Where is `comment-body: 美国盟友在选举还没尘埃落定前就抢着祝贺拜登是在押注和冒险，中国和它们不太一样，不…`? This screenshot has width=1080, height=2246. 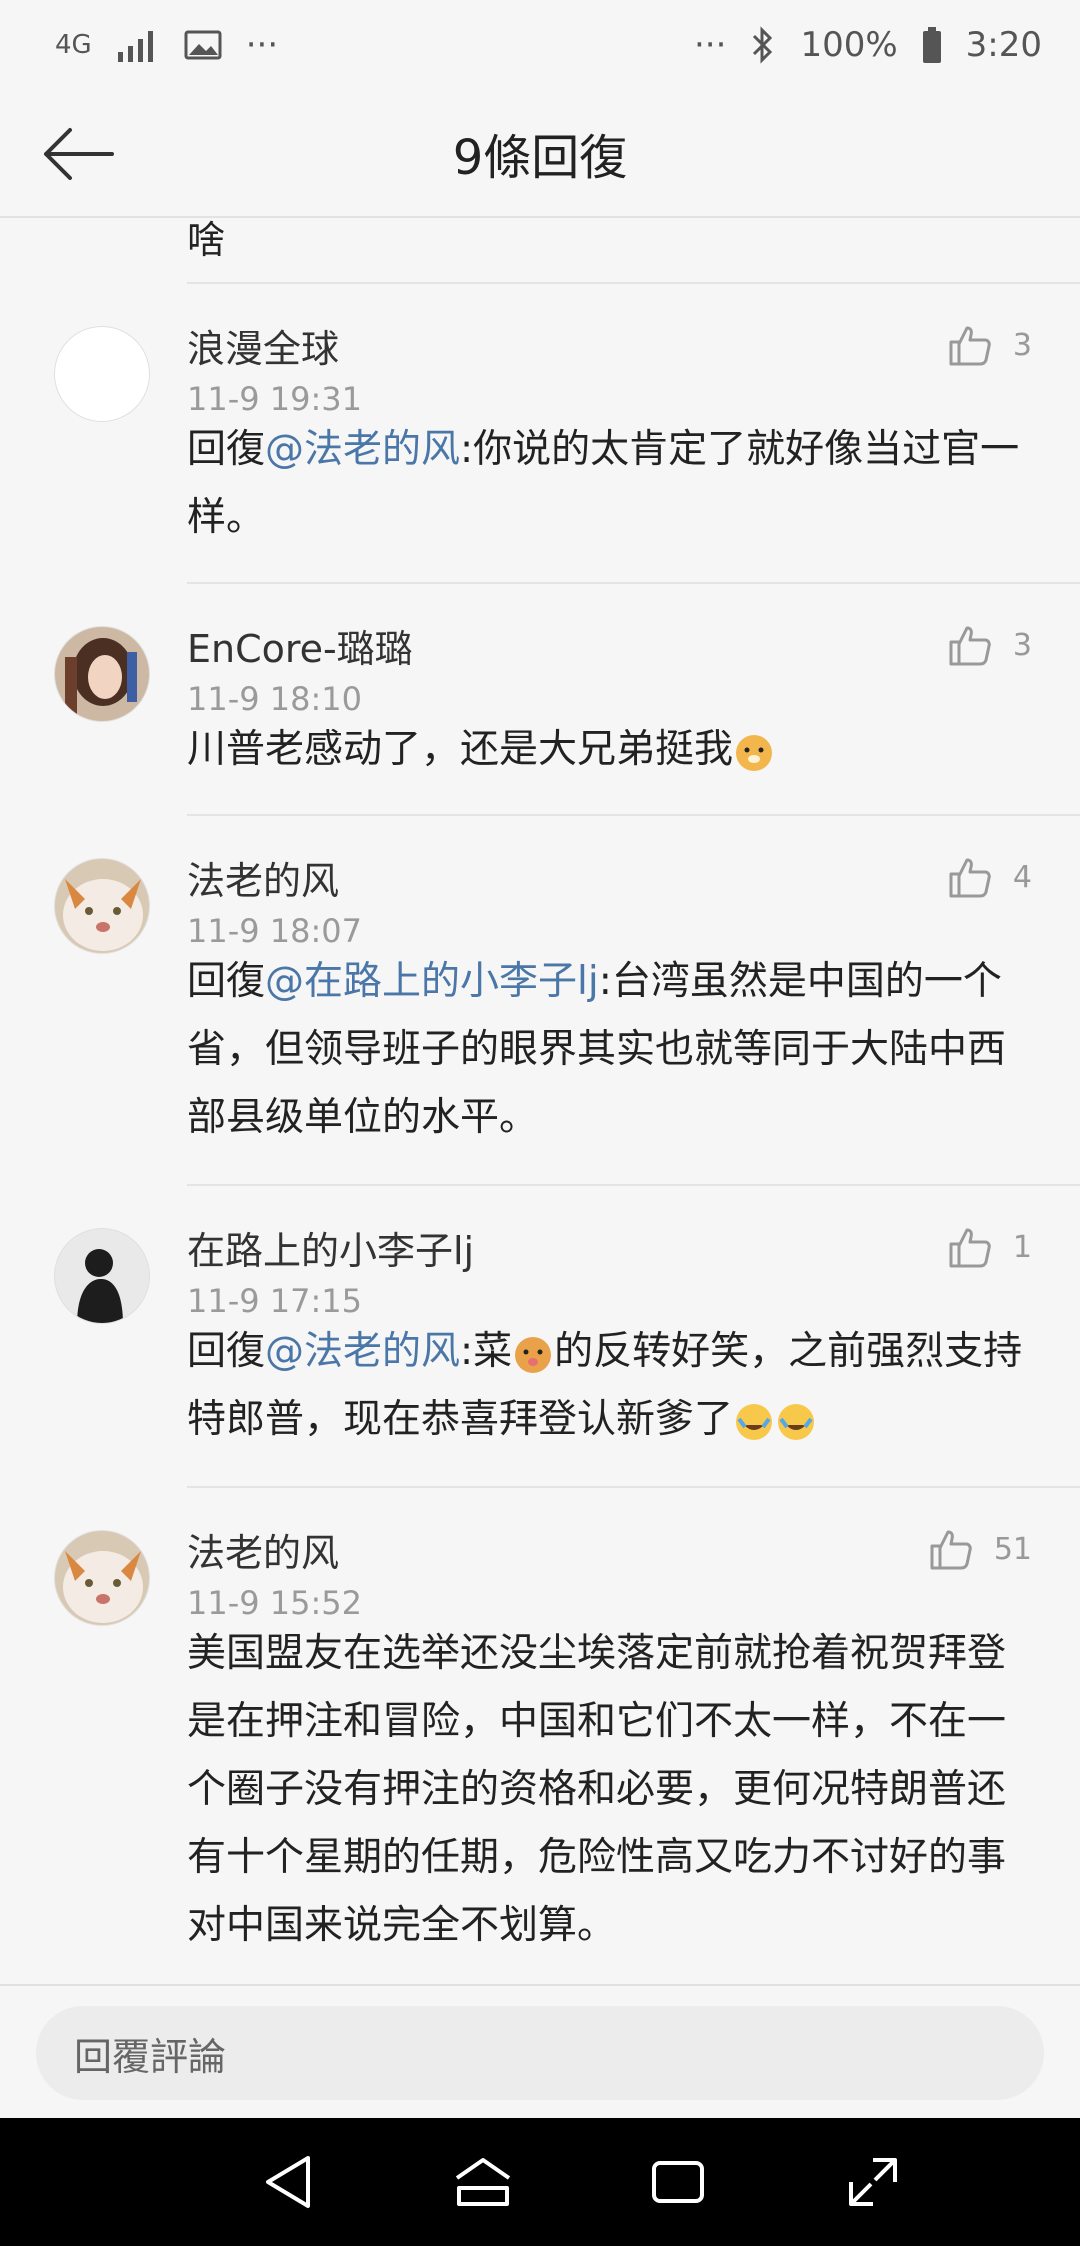 comment-body: 美国盟友在选举还没尘埃落定前就抢着祝贺拜登是在押注和冒险，中国和它们不太一样，不… is located at coordinates (597, 1789).